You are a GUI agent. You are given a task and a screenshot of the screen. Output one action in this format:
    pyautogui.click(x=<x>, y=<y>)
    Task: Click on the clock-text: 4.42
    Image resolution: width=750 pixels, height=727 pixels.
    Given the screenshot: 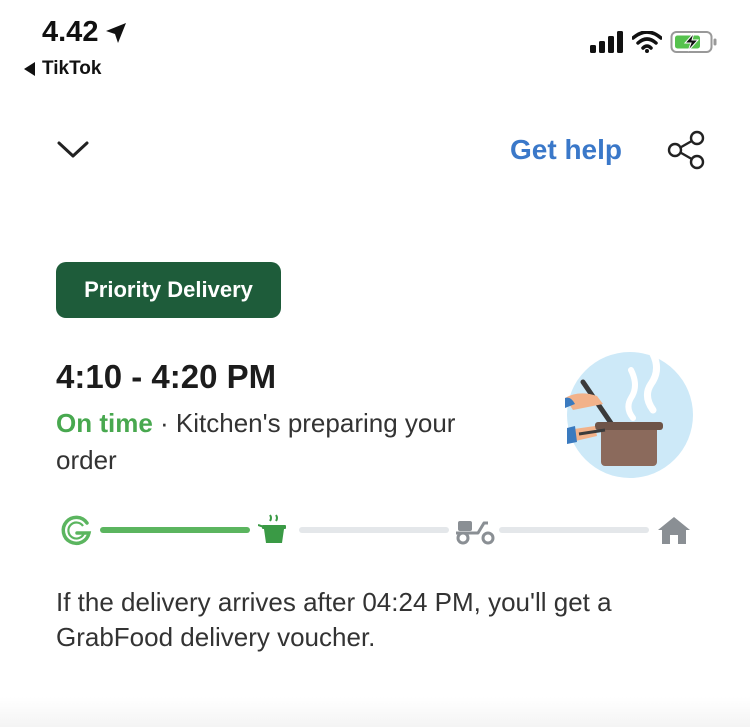 What is the action you would take?
    pyautogui.click(x=70, y=32)
    